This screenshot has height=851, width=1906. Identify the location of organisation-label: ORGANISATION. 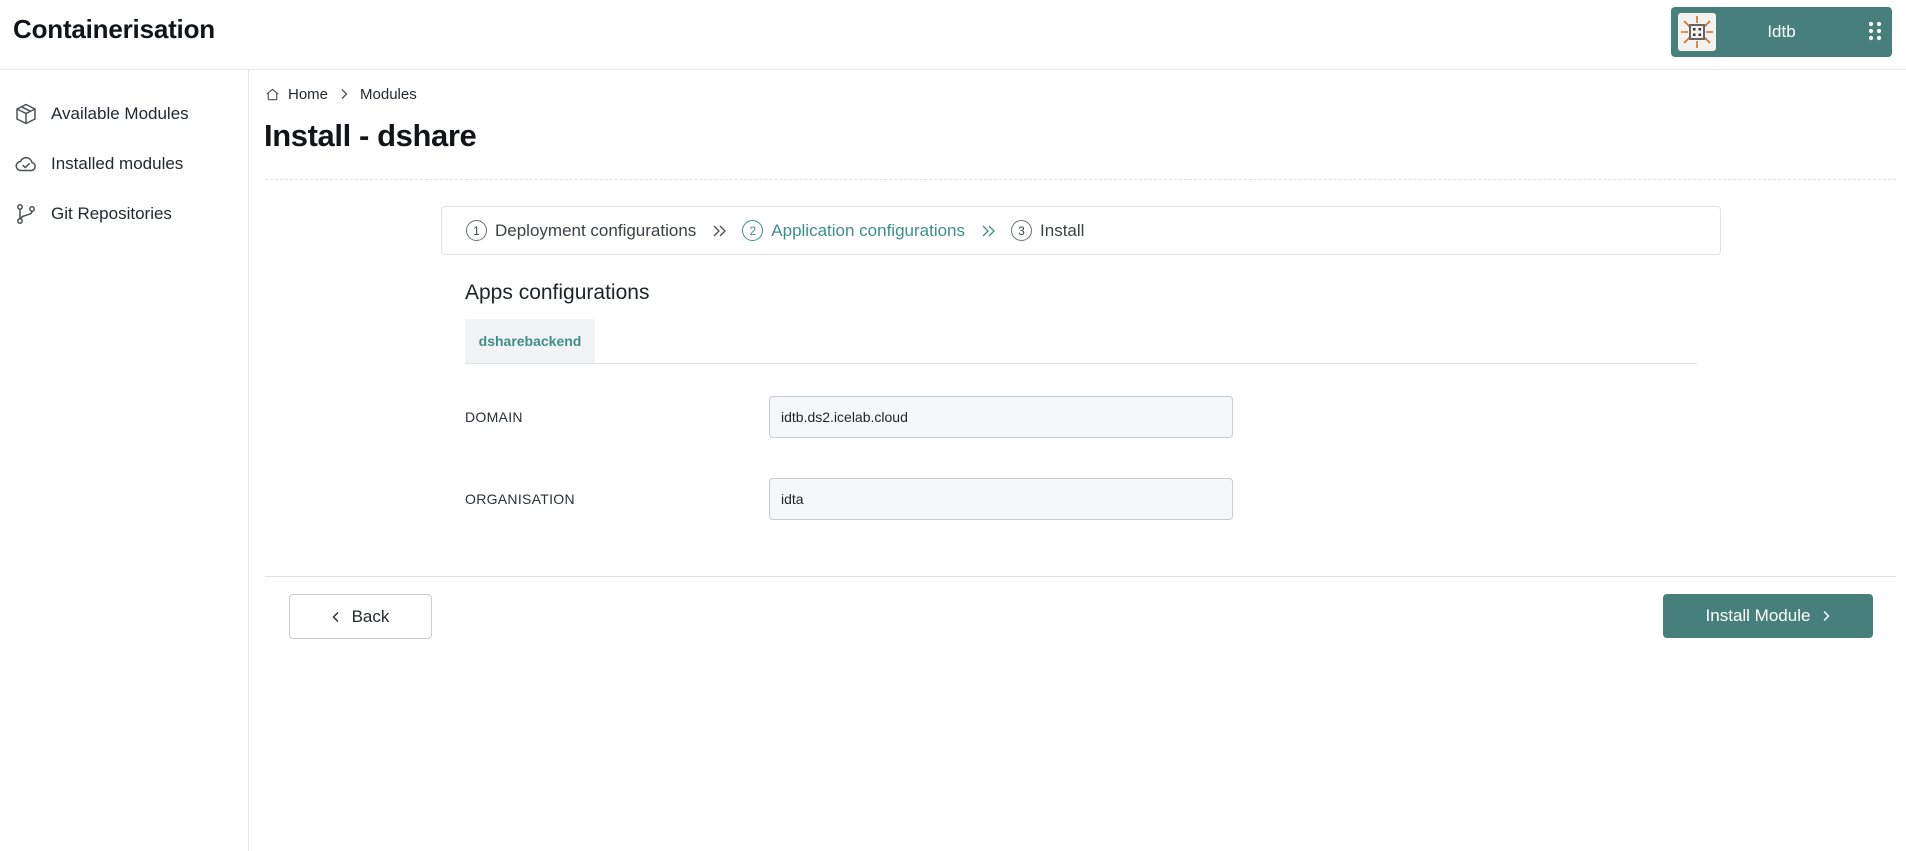
(520, 499).